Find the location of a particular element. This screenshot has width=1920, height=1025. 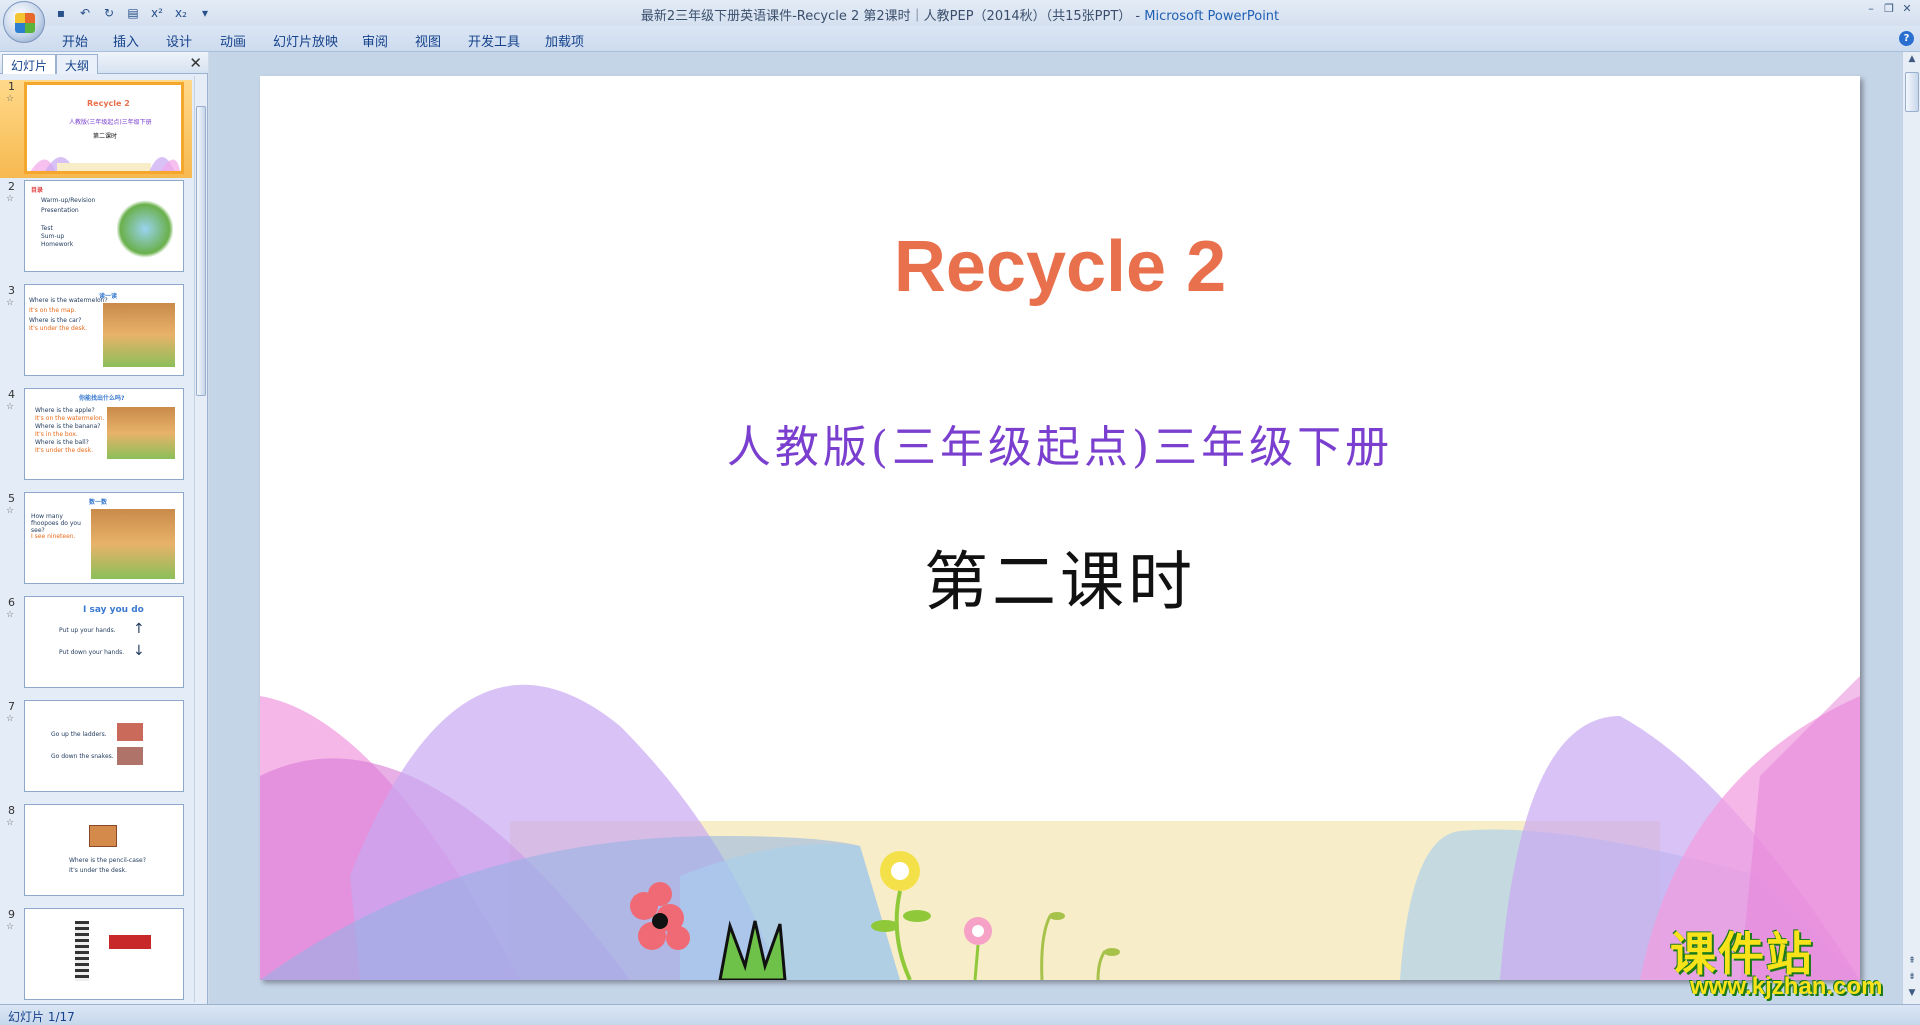

tab-animation: 动画 is located at coordinates (233, 40).